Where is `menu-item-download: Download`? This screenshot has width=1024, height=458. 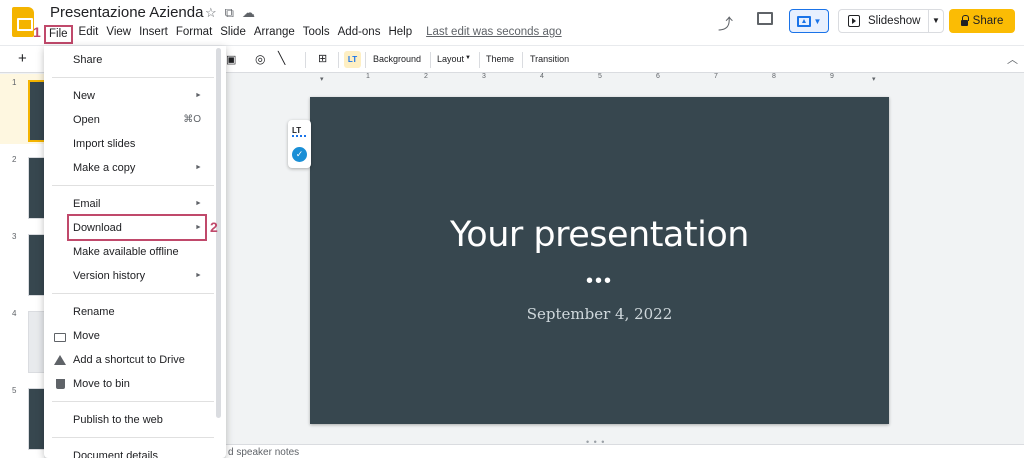 menu-item-download: Download is located at coordinates (97, 228).